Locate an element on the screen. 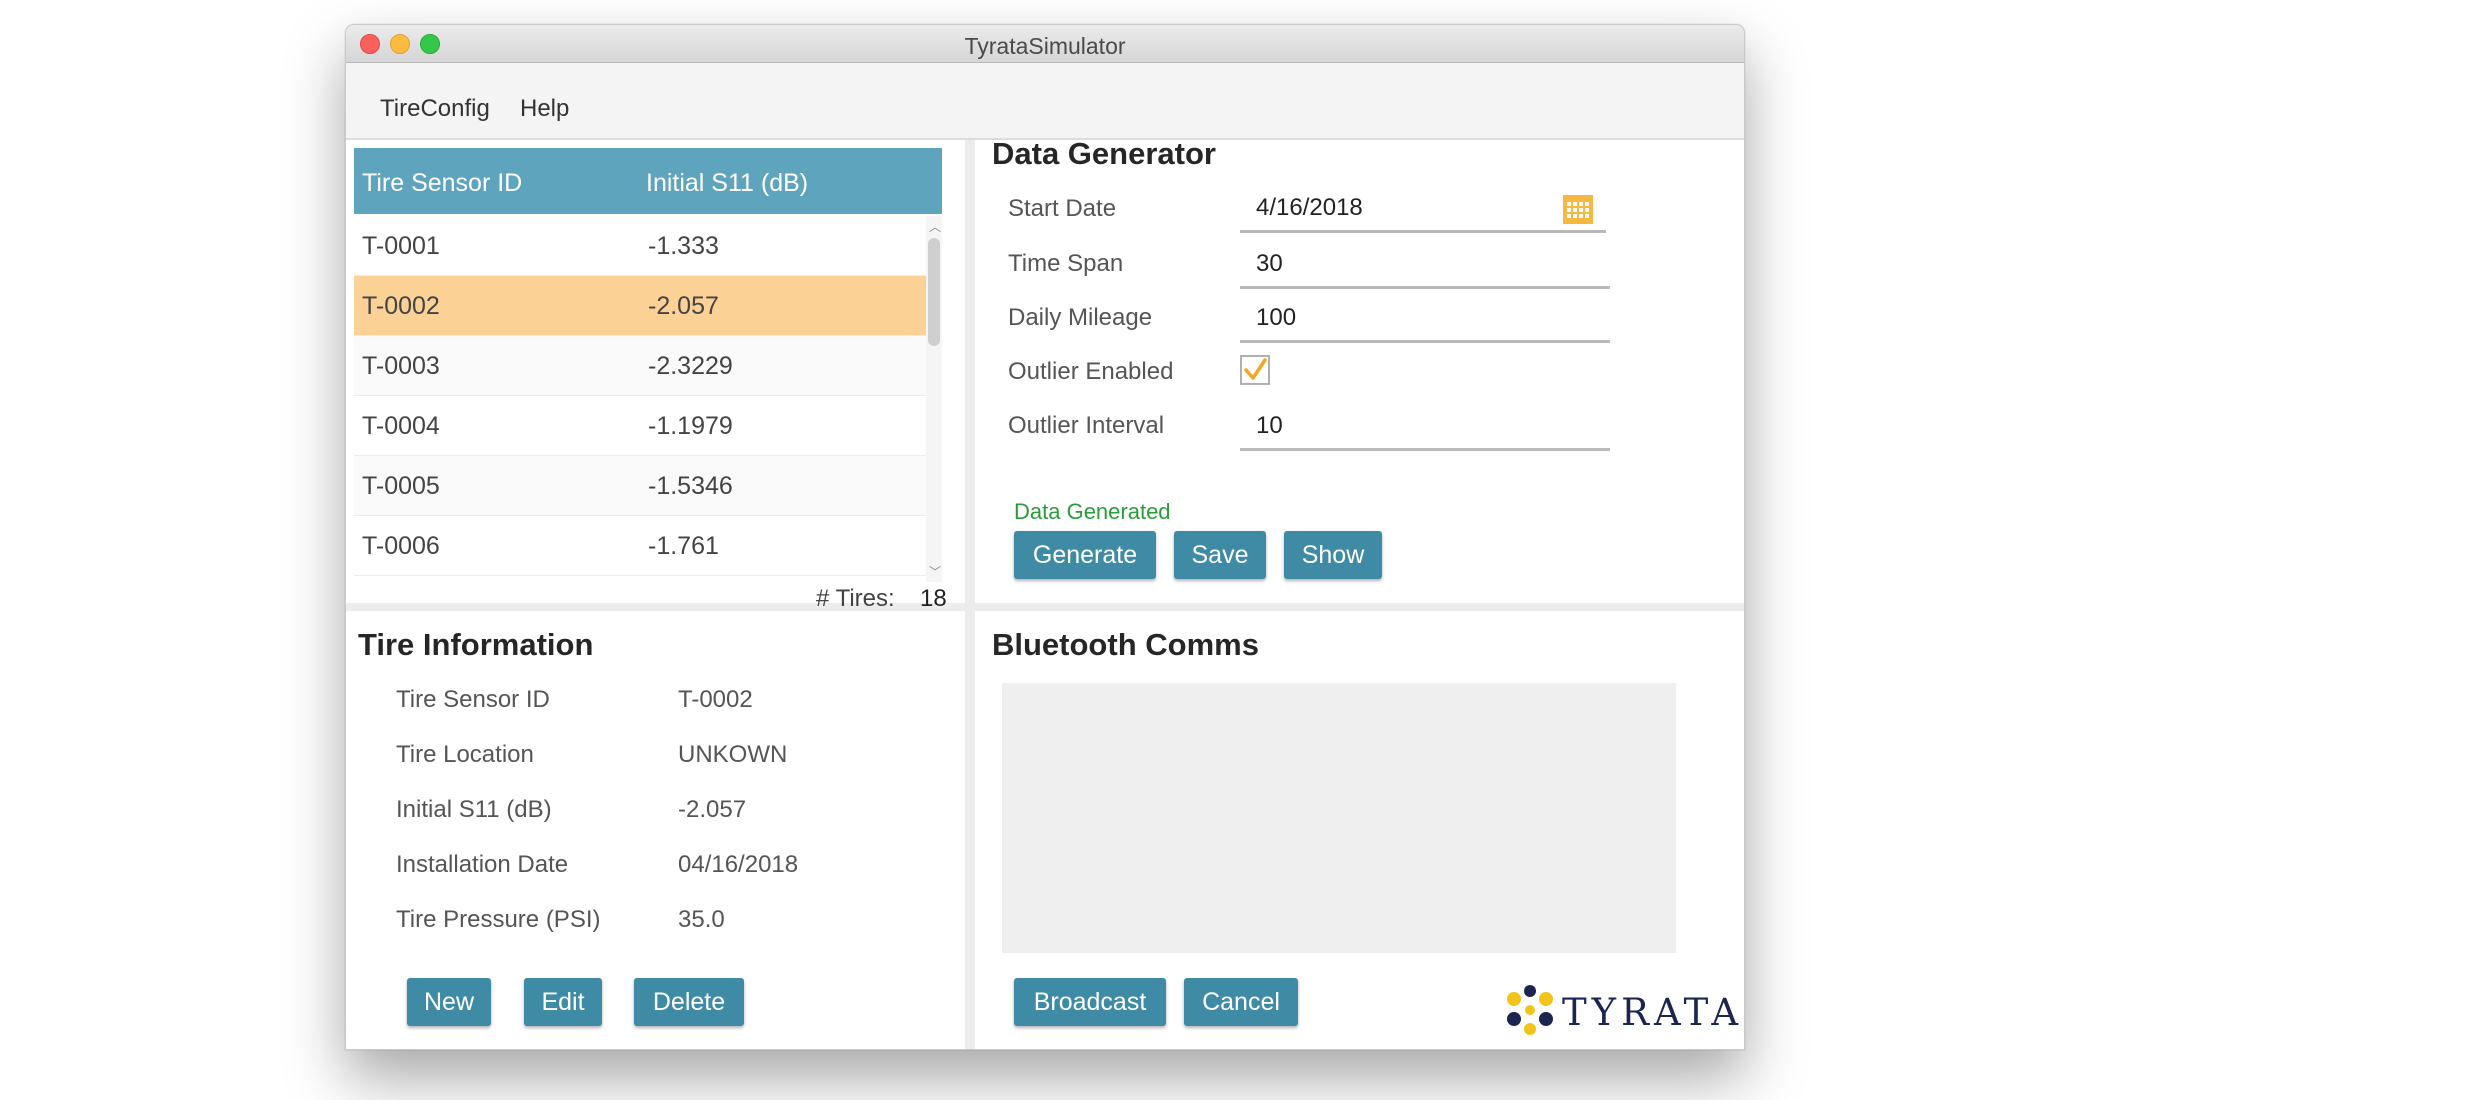  cell-initial-s11: -2.057 is located at coordinates (683, 306).